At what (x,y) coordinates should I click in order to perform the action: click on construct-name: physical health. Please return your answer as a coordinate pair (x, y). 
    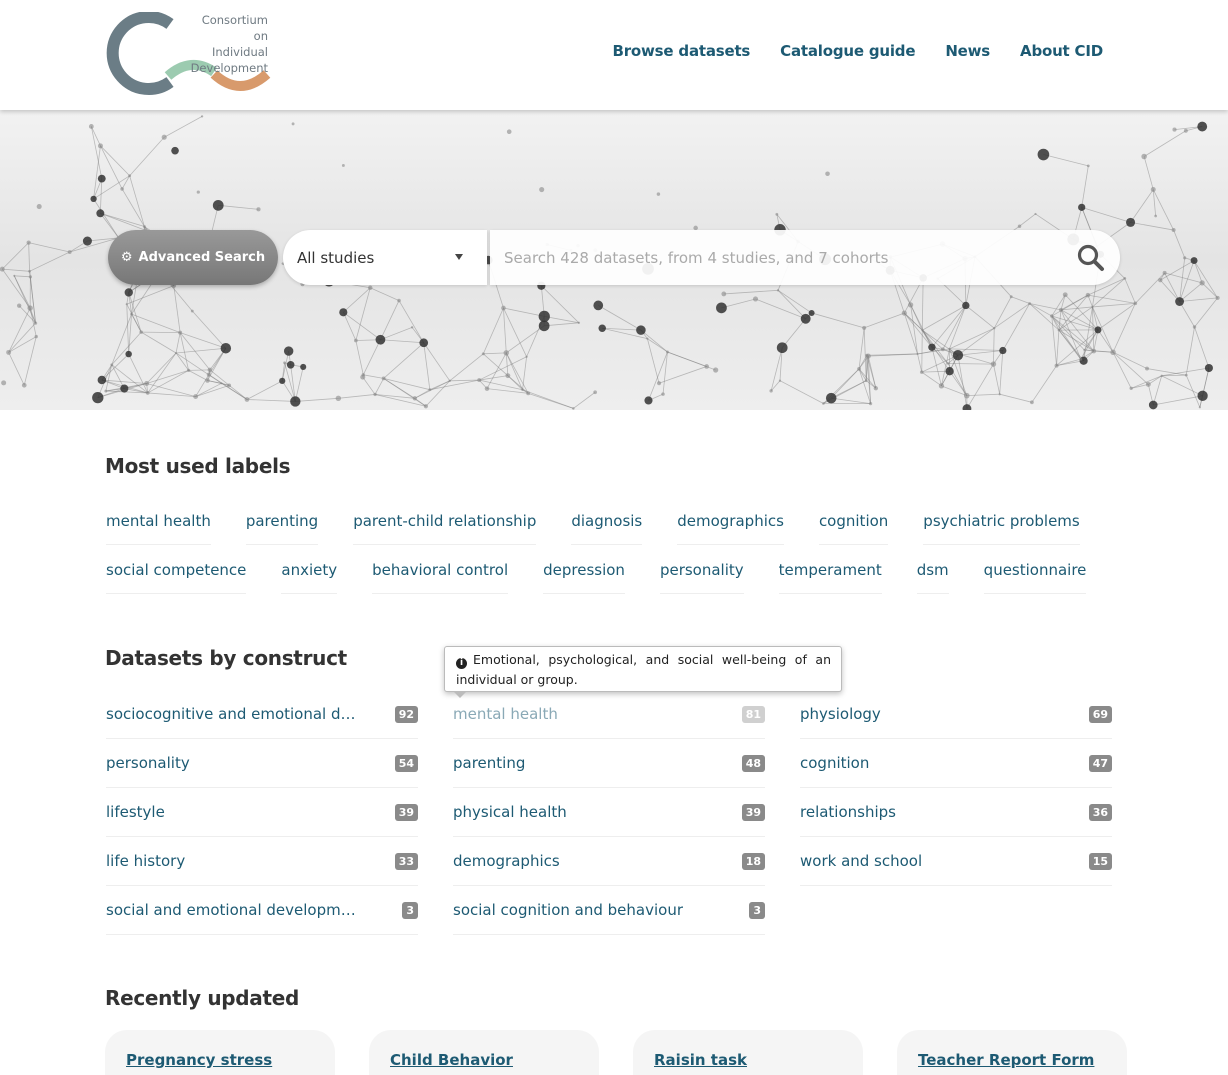
    Looking at the image, I should click on (510, 812).